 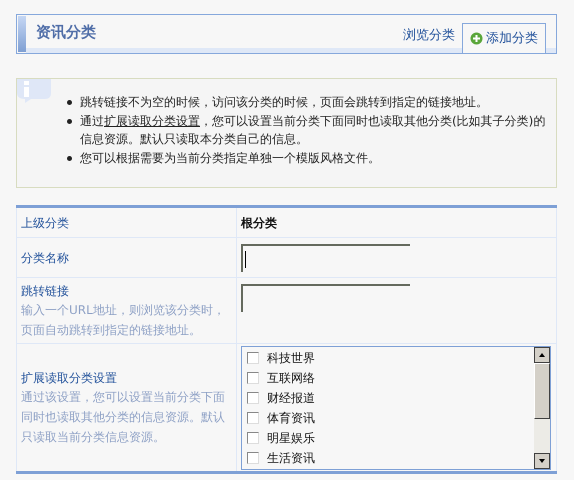 What do you see at coordinates (396, 408) in the screenshot?
I see `checkbox-list: 科技世界 互联网络 财经报道 体育资讯 明星娱乐 生活资讯` at bounding box center [396, 408].